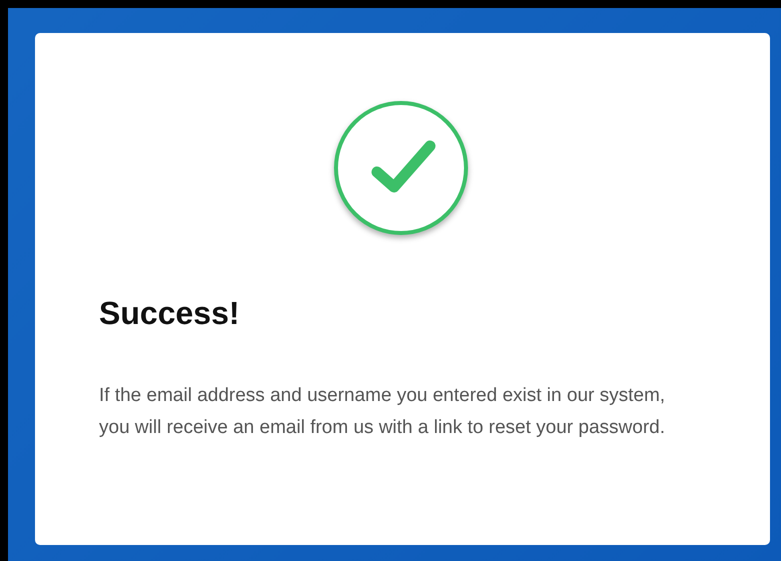 The image size is (781, 561). Describe the element at coordinates (170, 313) in the screenshot. I see `success-title: Success!` at that location.